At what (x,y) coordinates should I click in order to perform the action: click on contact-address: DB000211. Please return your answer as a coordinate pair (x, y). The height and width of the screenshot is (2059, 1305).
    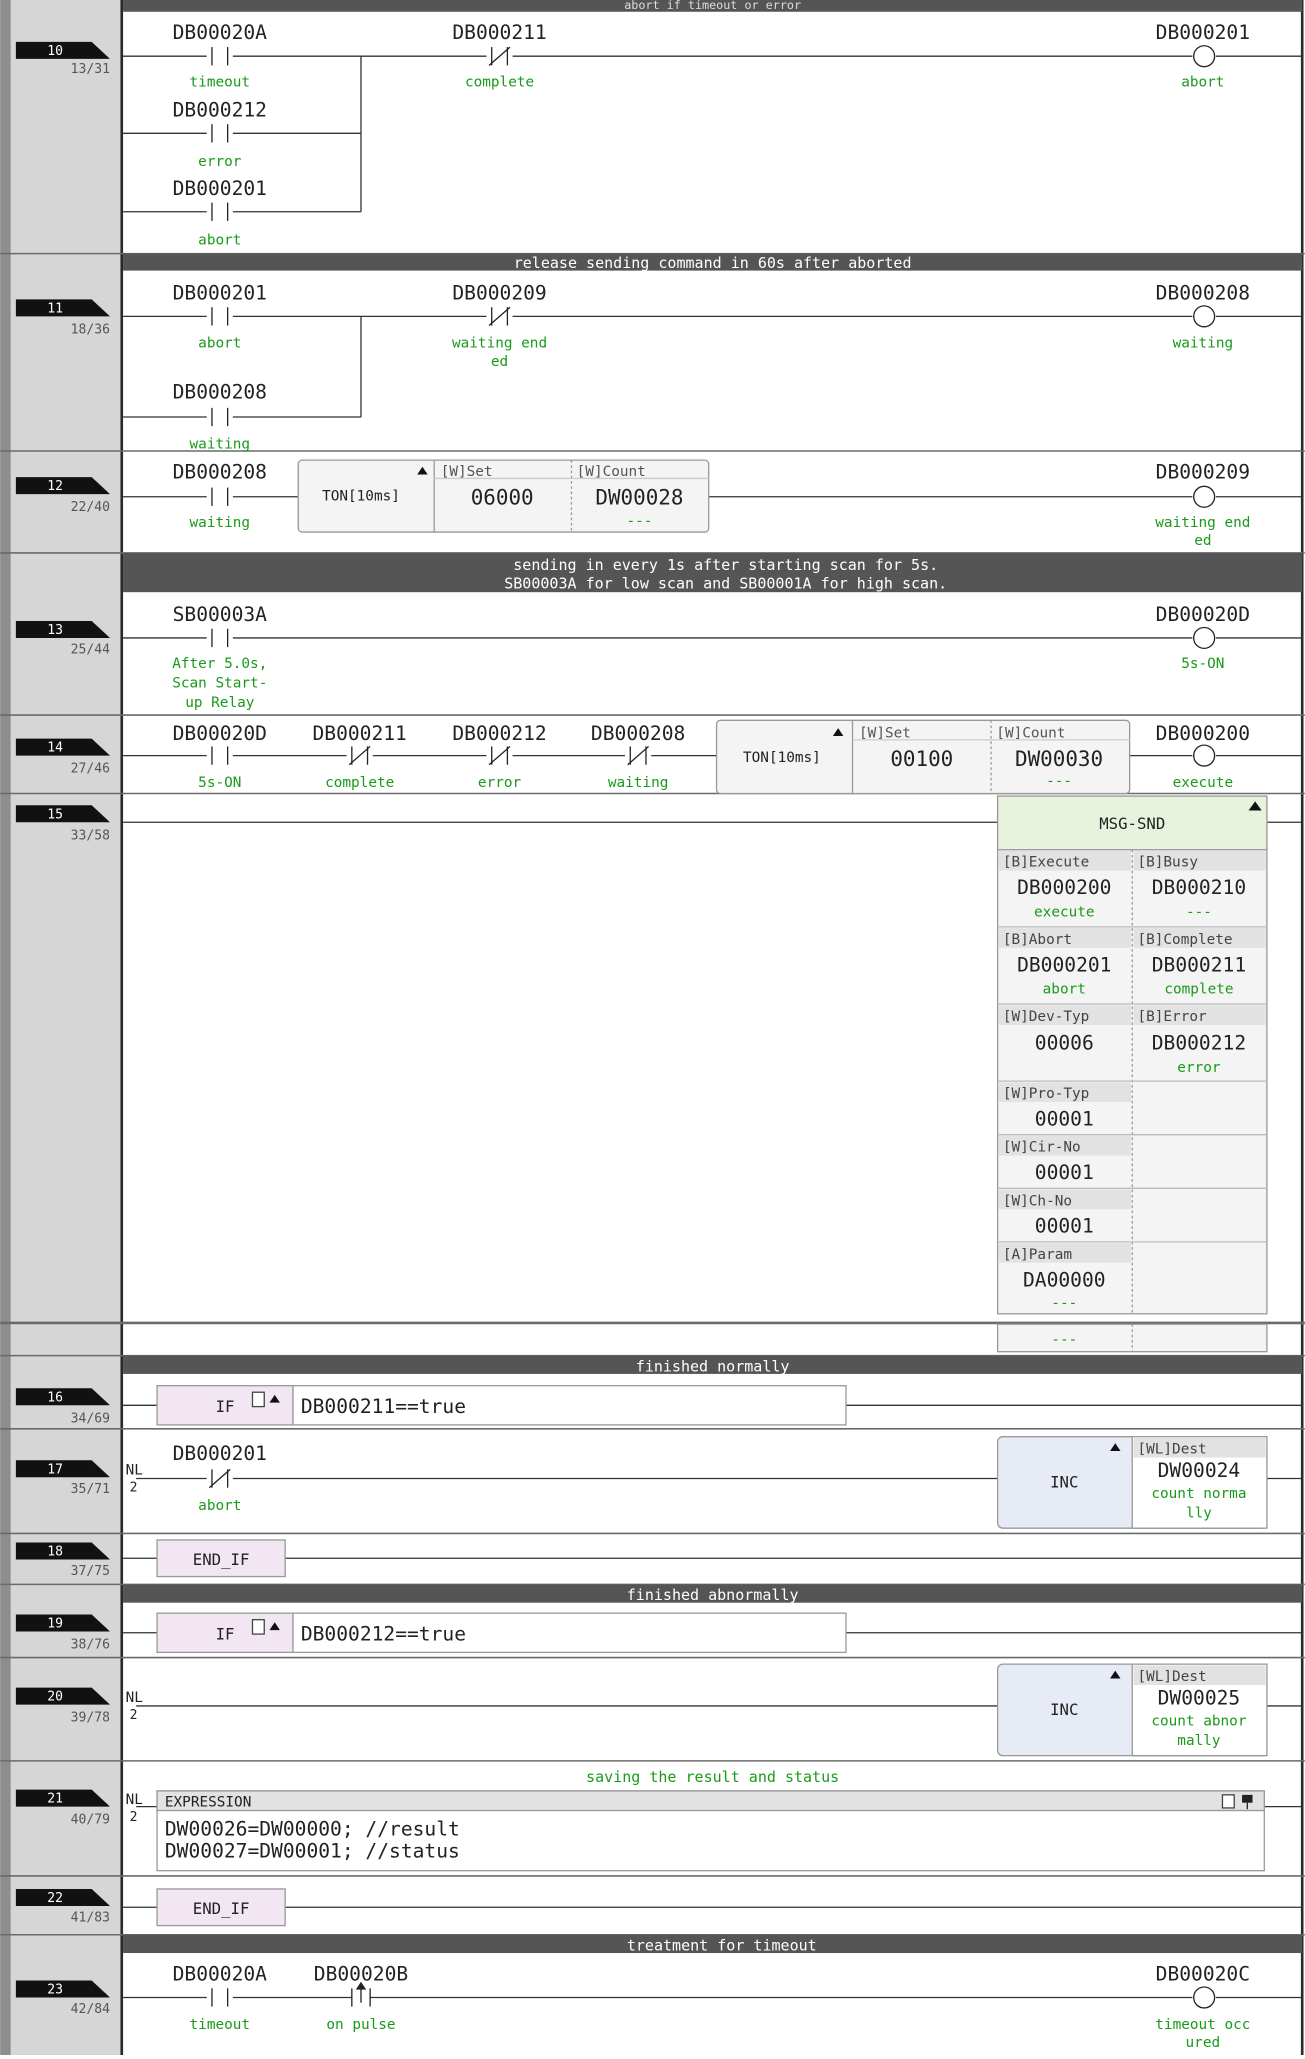
    Looking at the image, I should click on (499, 32).